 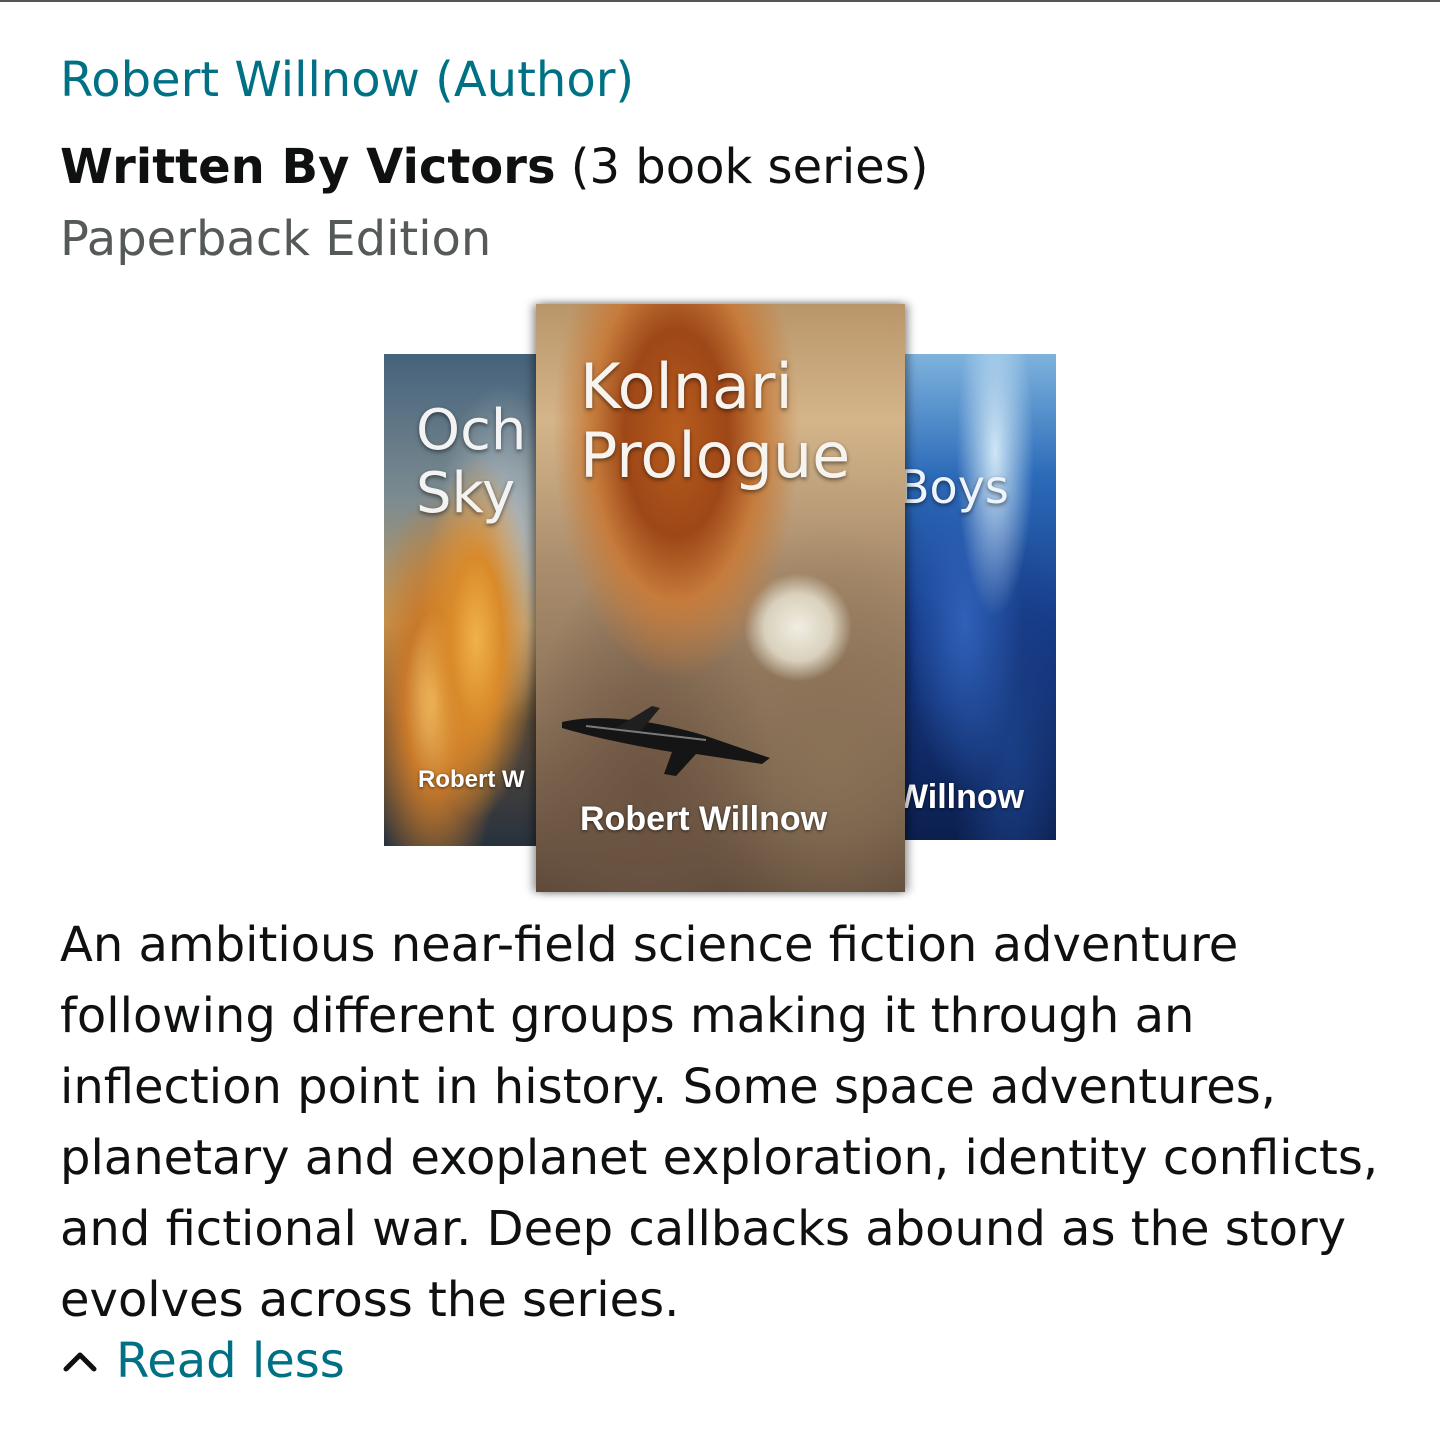 I want to click on cover-author: Willnow, so click(x=964, y=797).